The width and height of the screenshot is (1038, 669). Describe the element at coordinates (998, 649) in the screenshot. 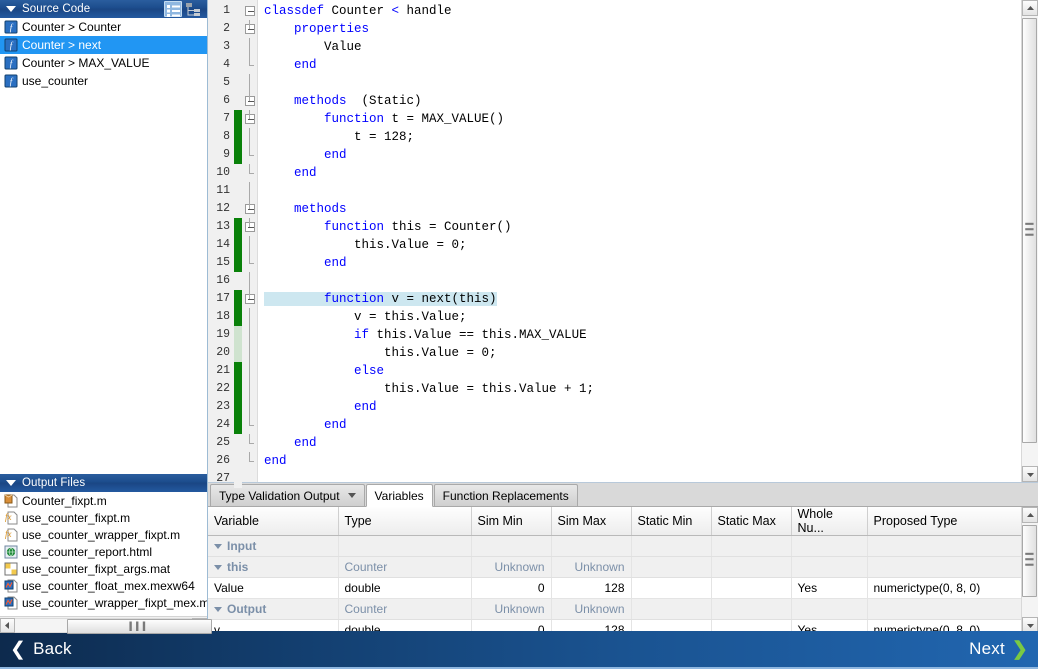

I see `next-button: Next ❯` at that location.